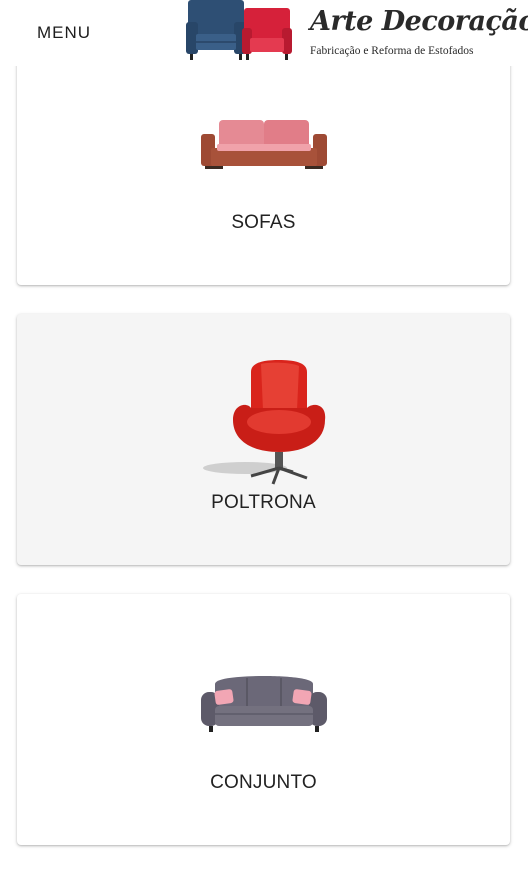  Describe the element at coordinates (263, 222) in the screenshot. I see `category-label-sofas: SOFAS` at that location.